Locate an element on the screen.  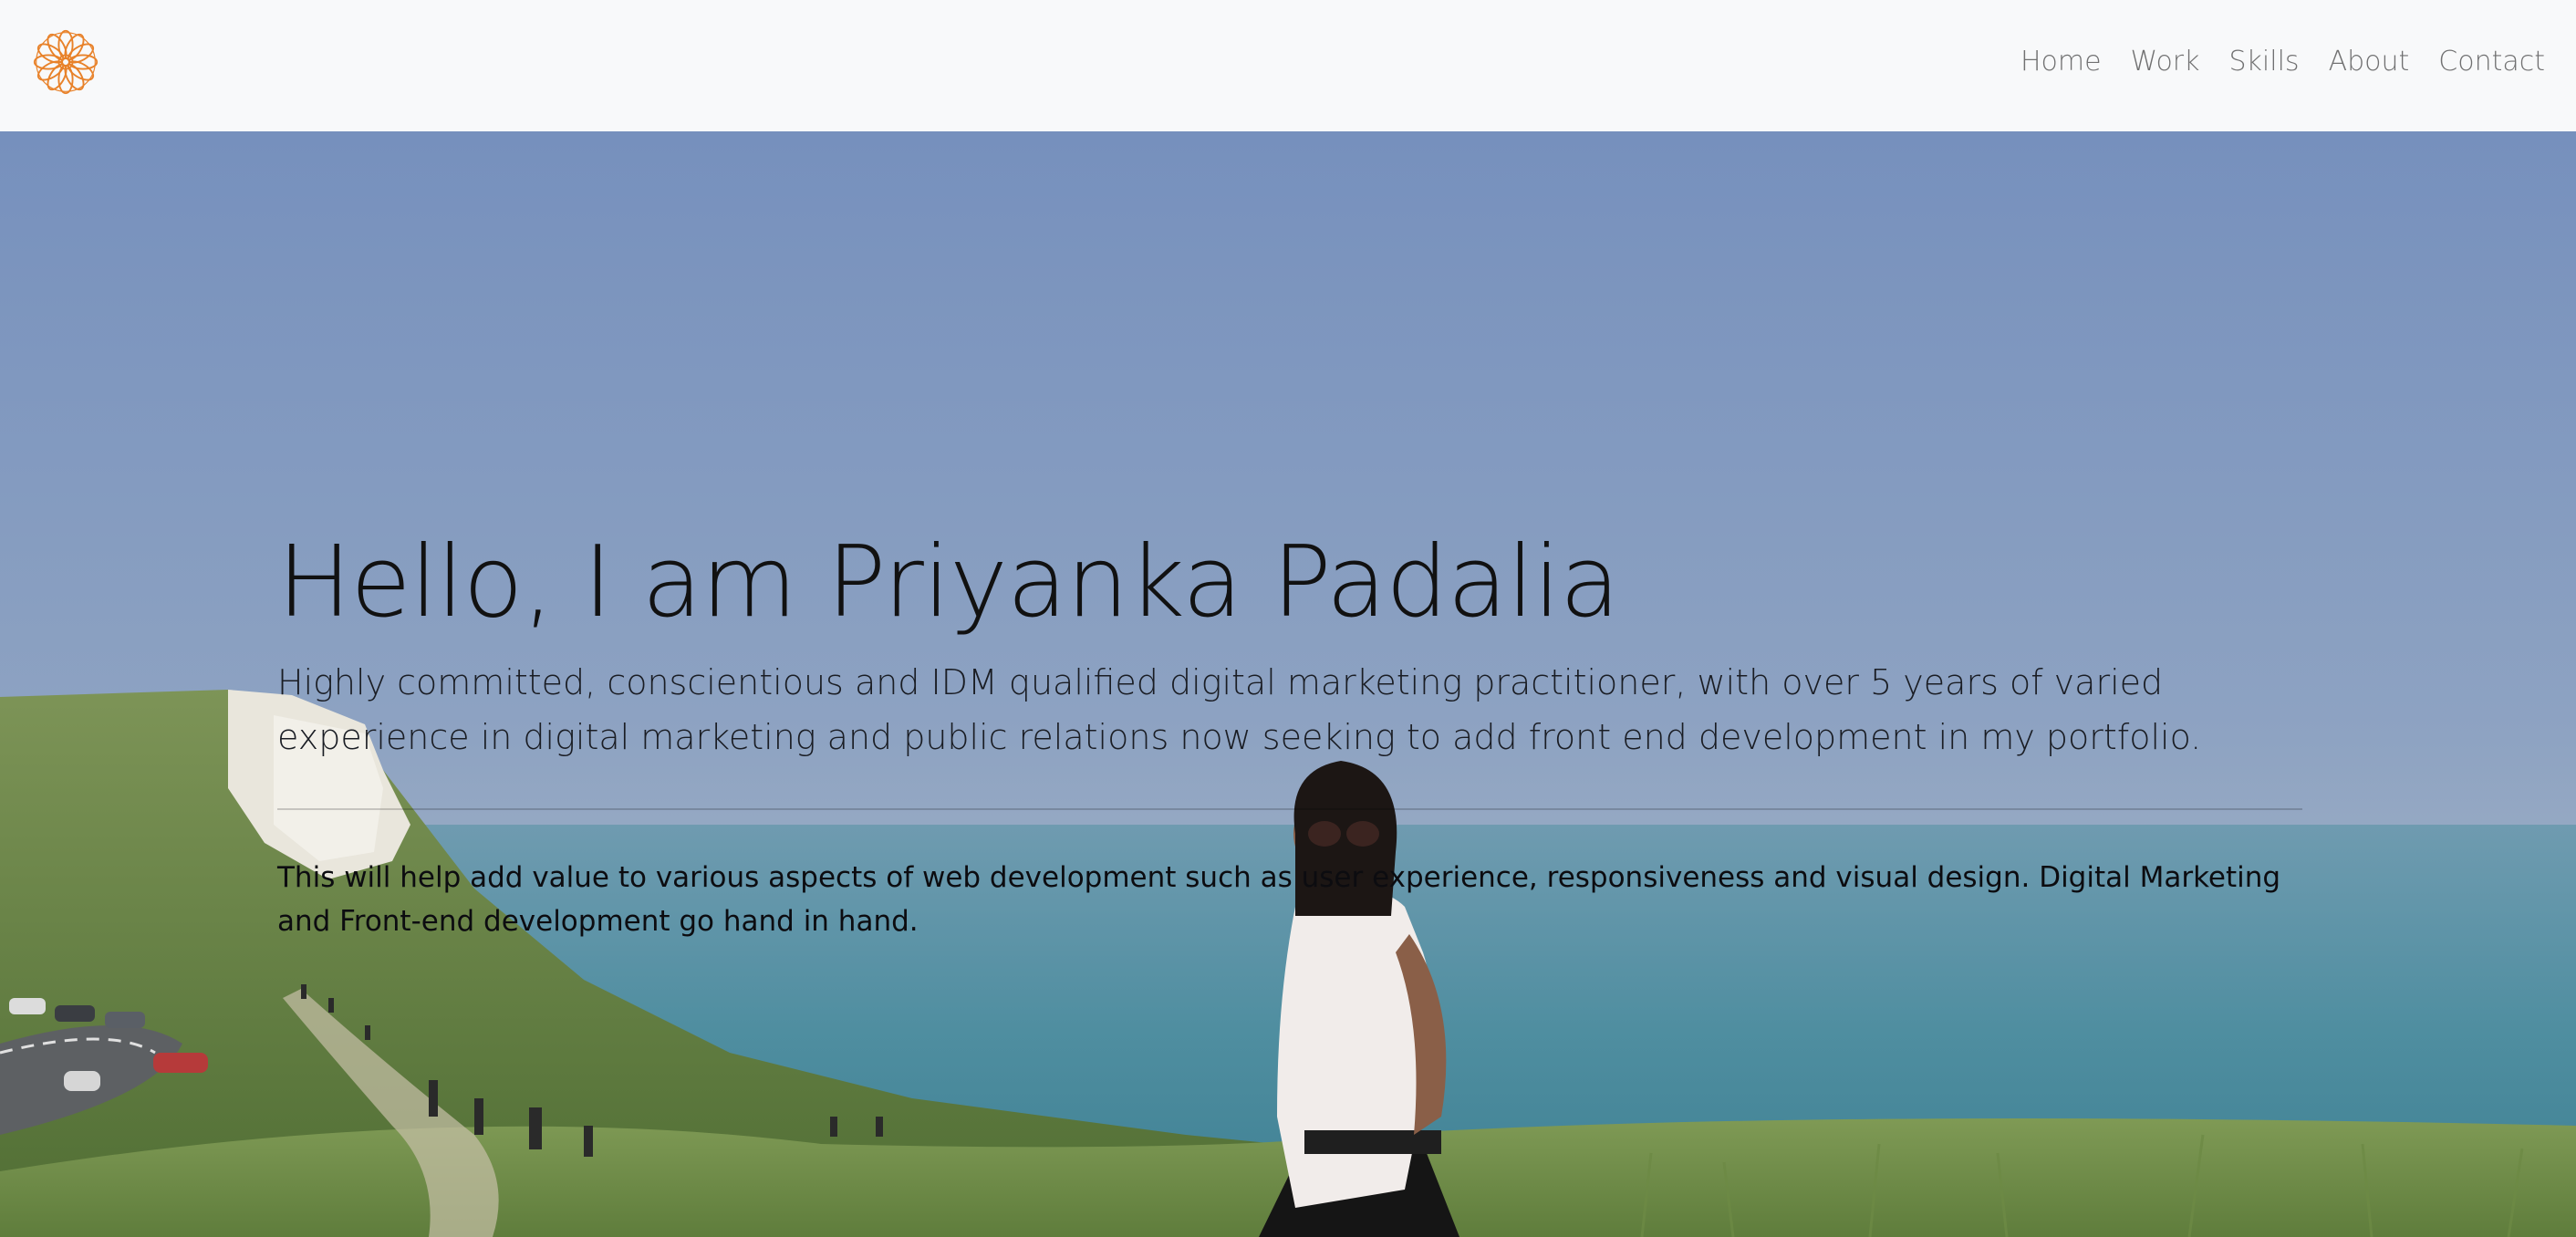
nav-link-work: Work is located at coordinates (2165, 62).